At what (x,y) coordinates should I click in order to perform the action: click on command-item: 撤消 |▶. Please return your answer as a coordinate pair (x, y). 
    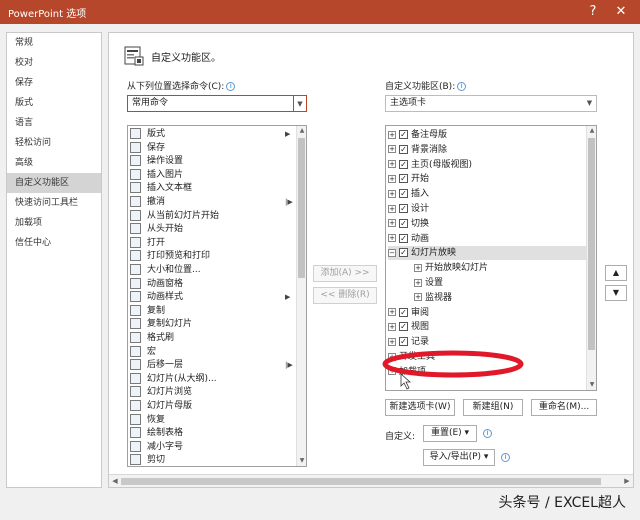
    Looking at the image, I should click on (211, 203).